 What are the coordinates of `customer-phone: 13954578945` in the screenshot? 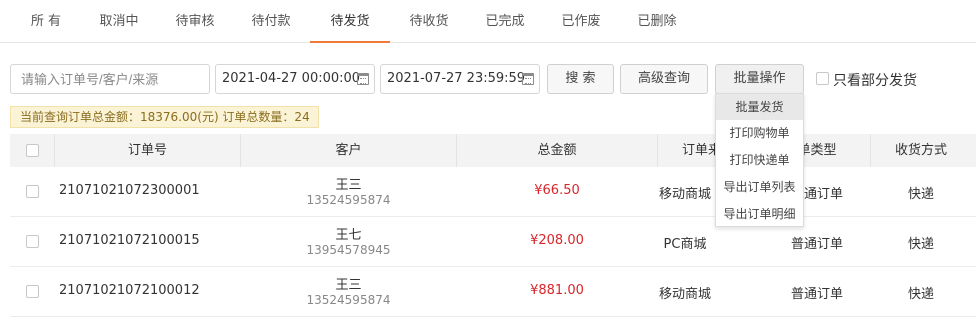 It's located at (348, 250).